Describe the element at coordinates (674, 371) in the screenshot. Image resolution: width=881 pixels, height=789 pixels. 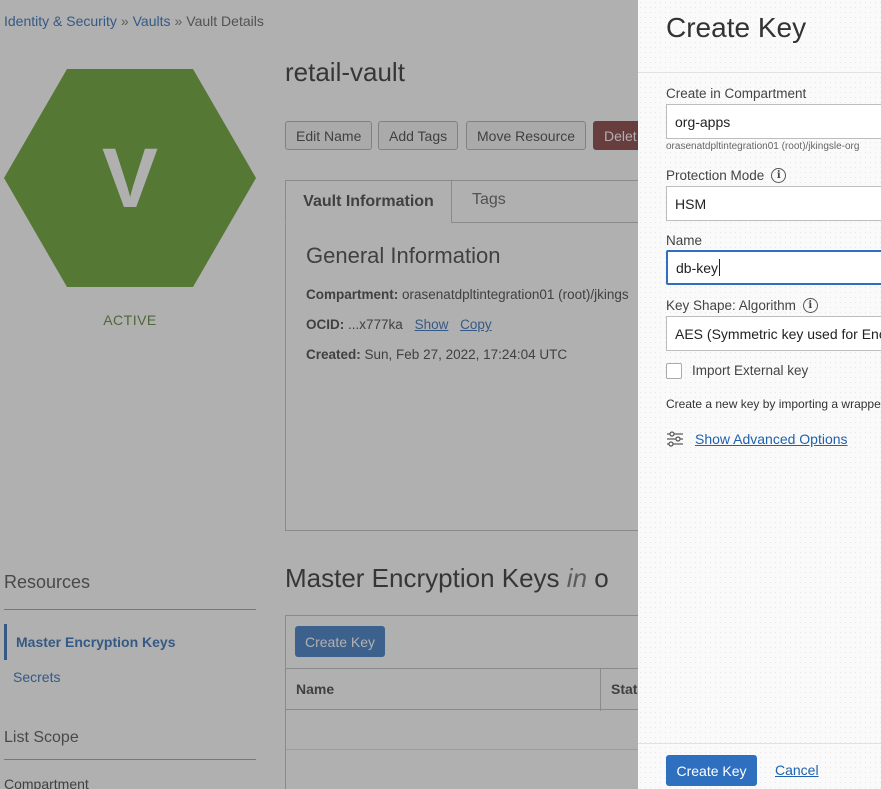
I see `import-external-key-checkbox` at that location.